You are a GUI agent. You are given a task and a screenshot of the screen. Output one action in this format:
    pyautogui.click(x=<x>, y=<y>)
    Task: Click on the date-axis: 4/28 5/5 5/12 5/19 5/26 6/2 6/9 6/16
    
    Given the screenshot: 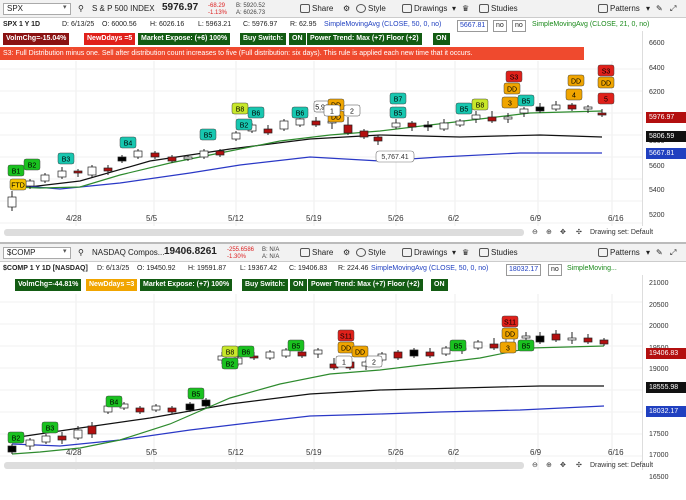 What is the action you would take?
    pyautogui.click(x=321, y=220)
    